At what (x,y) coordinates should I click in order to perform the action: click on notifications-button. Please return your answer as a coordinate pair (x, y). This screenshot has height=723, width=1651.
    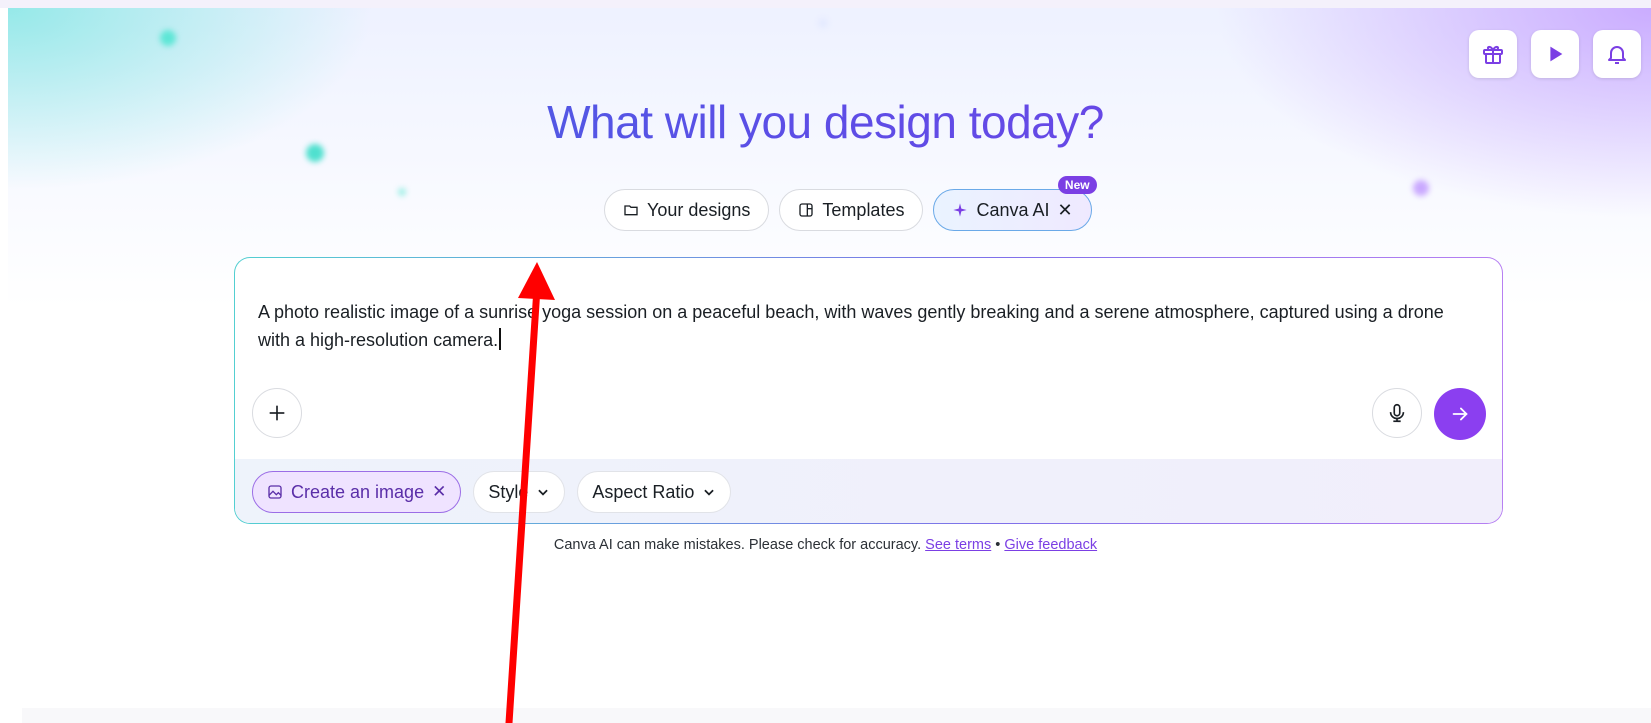
    Looking at the image, I should click on (1617, 54).